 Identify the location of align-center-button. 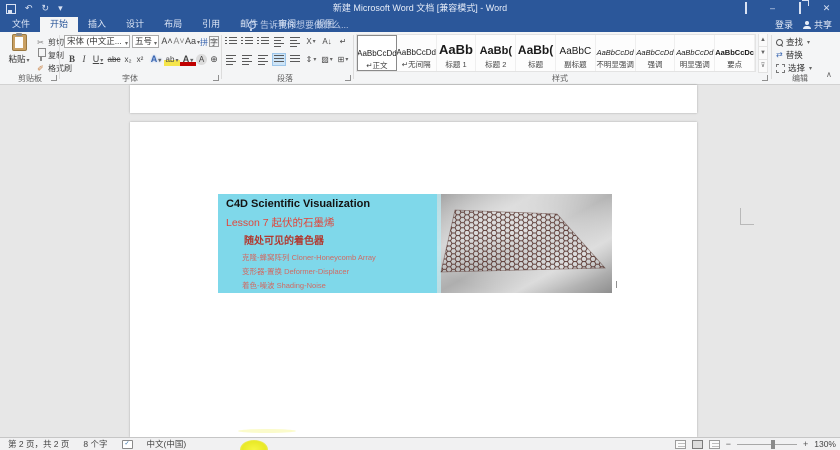
(247, 59).